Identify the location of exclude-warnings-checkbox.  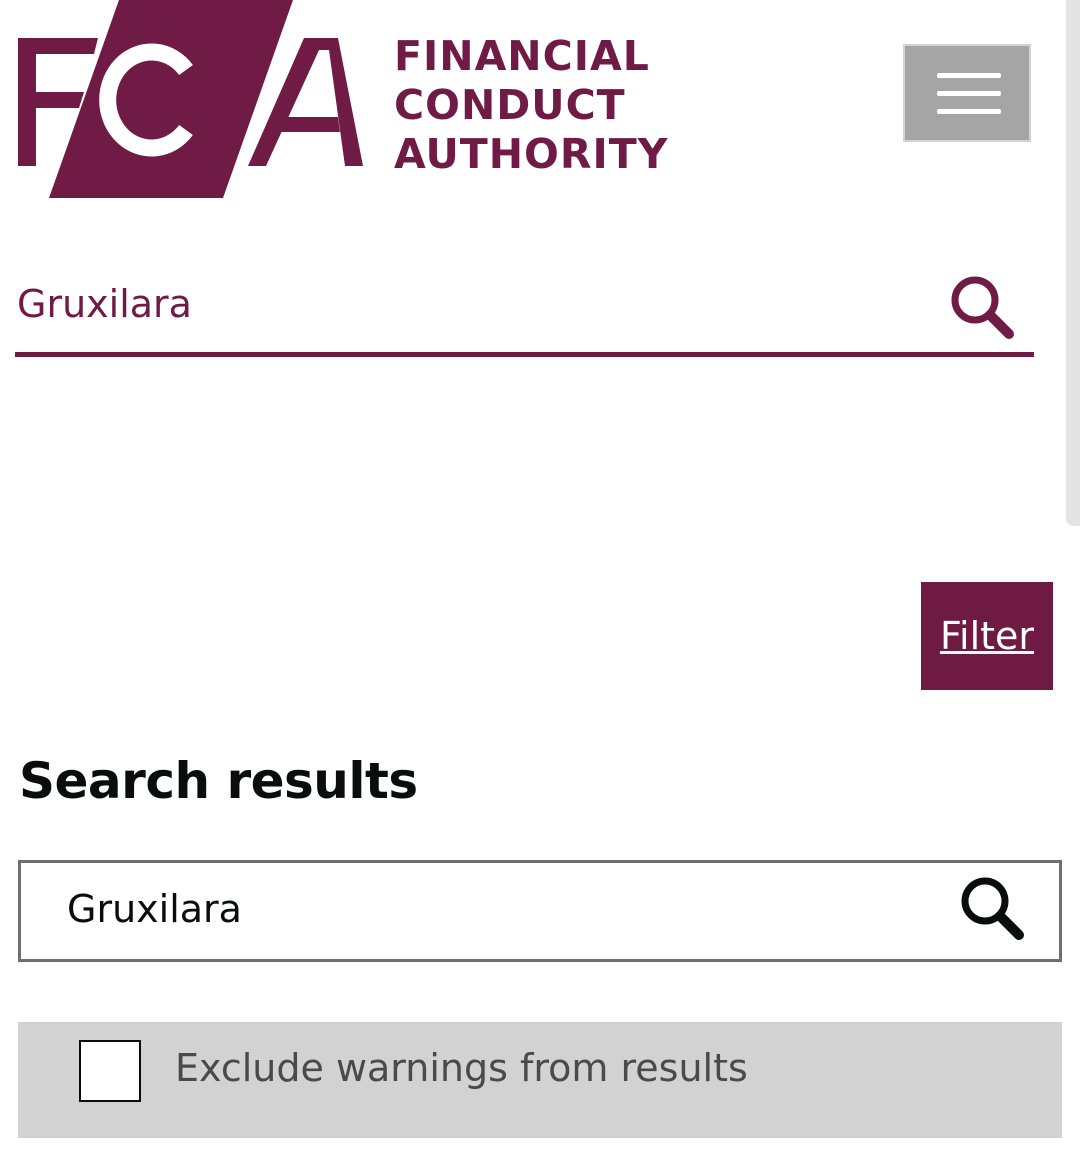
(110, 1071).